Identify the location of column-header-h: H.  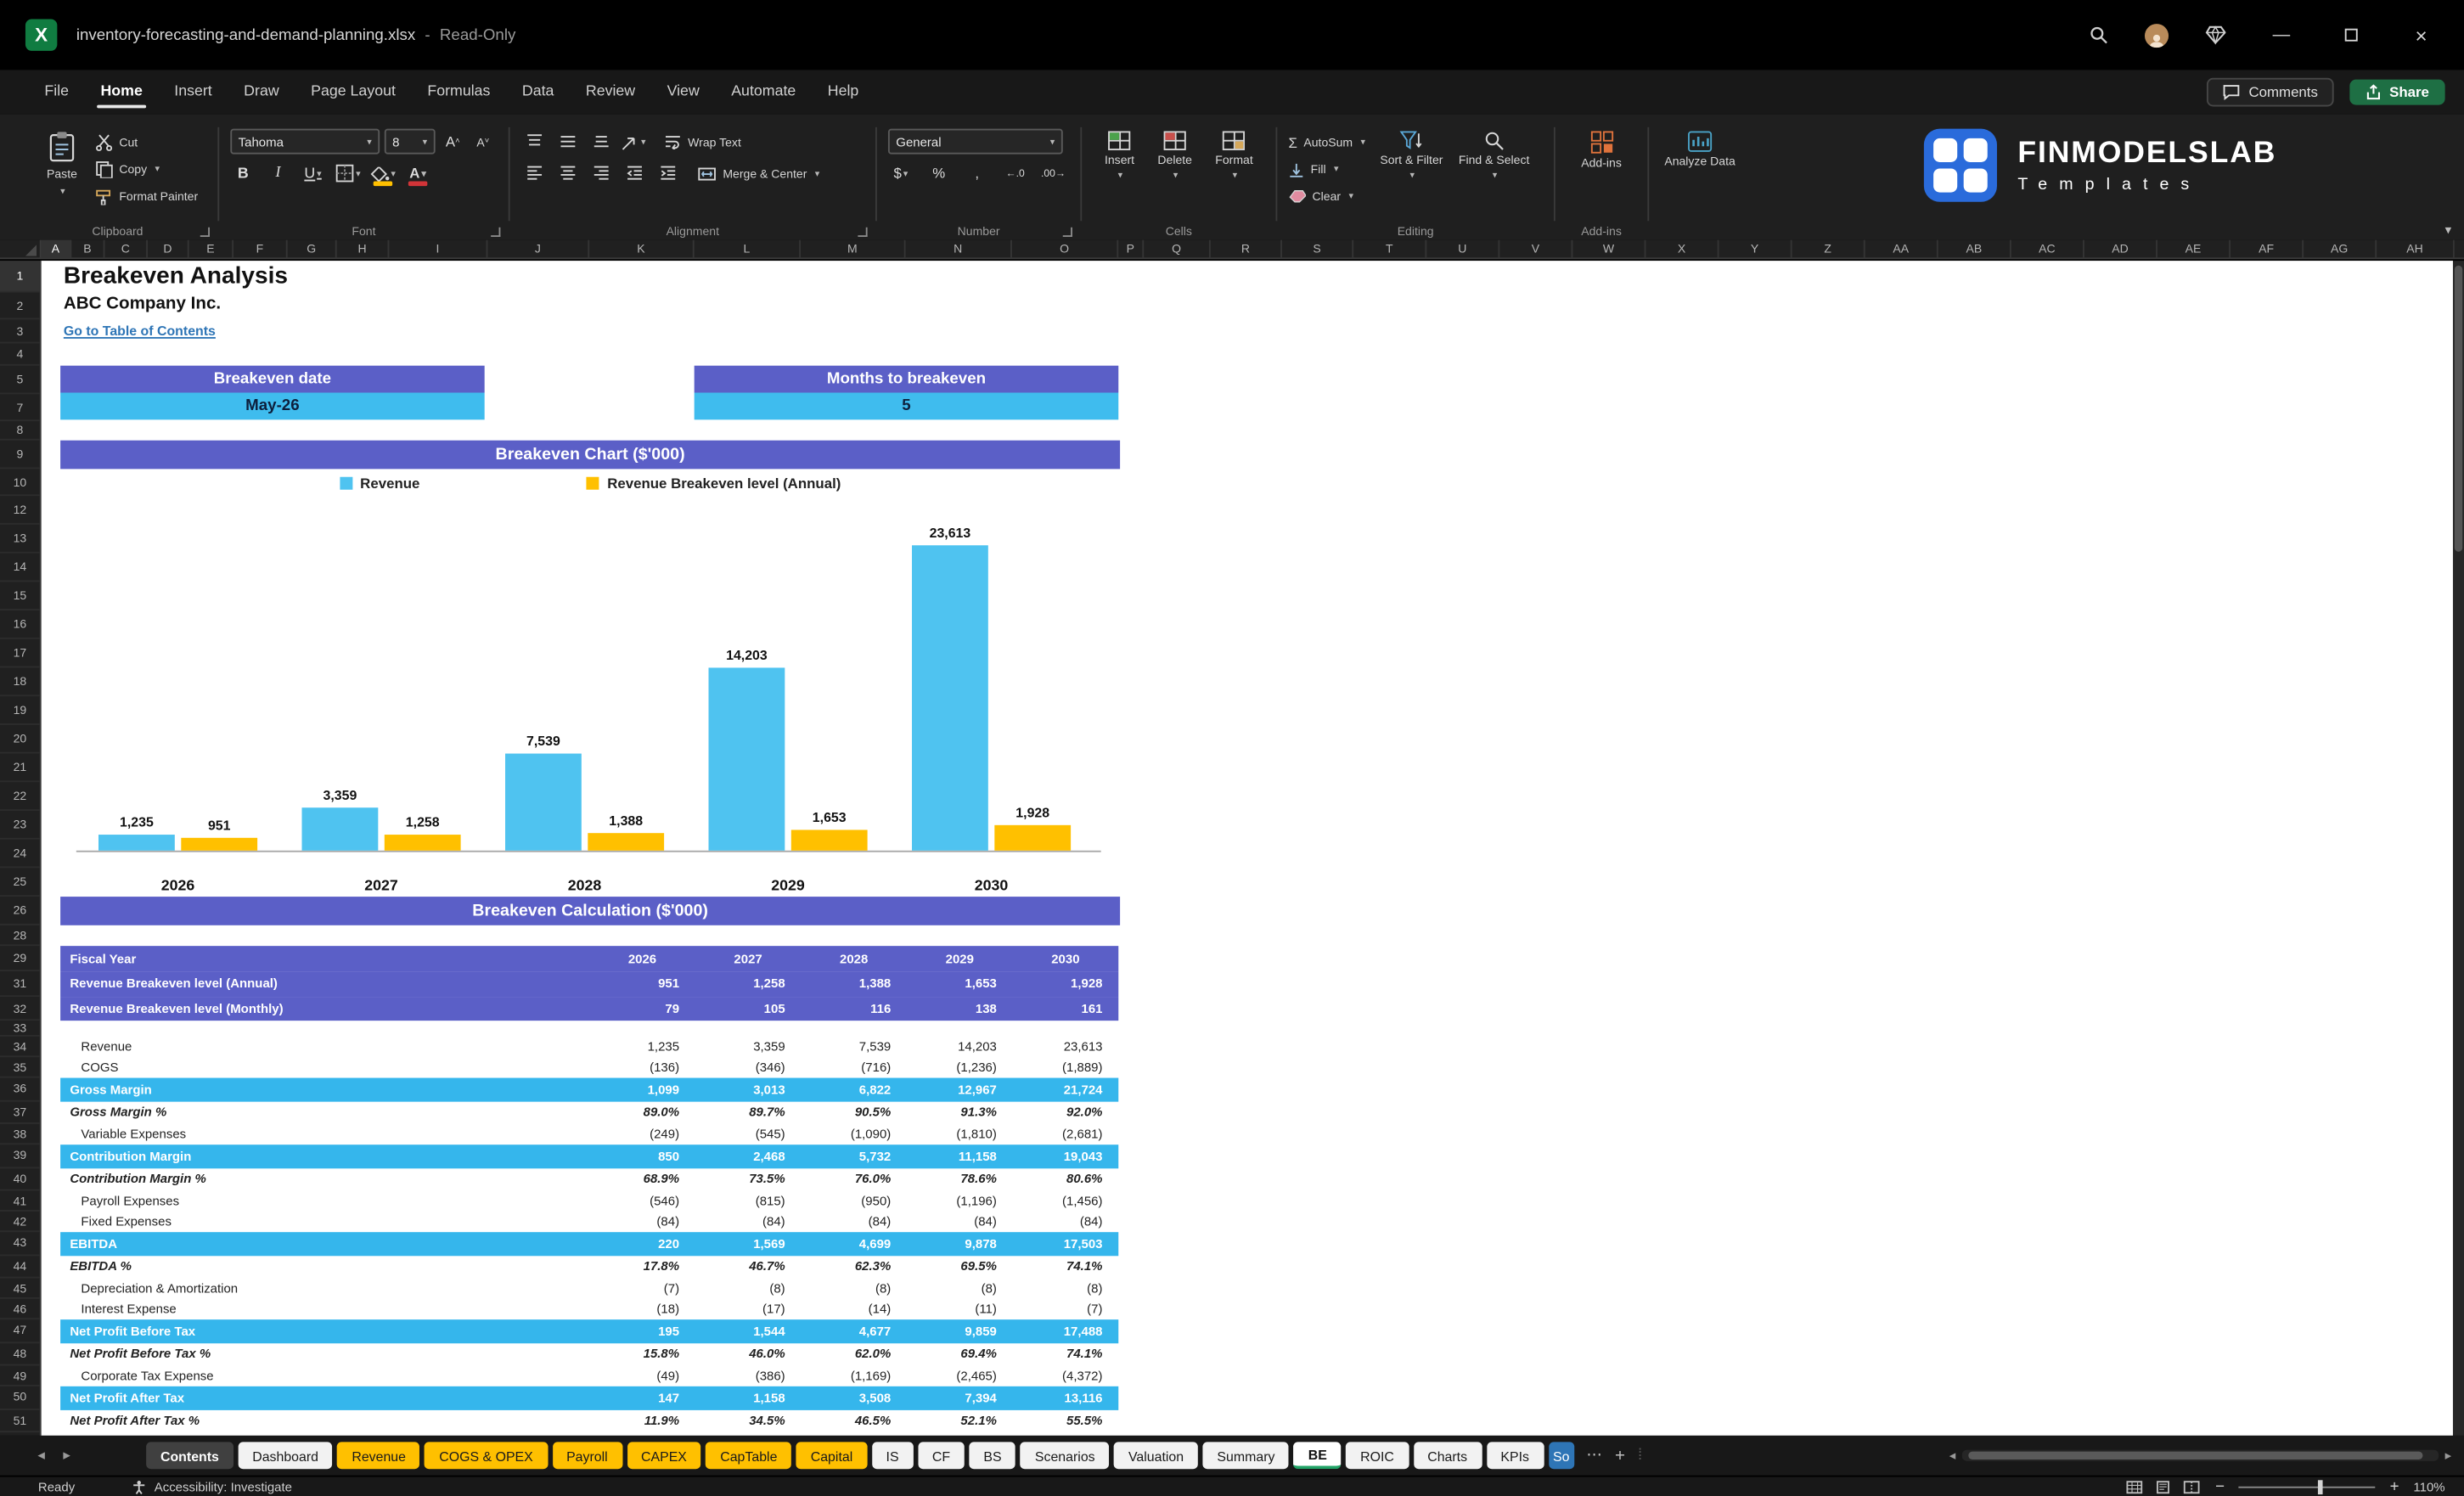
(363, 248).